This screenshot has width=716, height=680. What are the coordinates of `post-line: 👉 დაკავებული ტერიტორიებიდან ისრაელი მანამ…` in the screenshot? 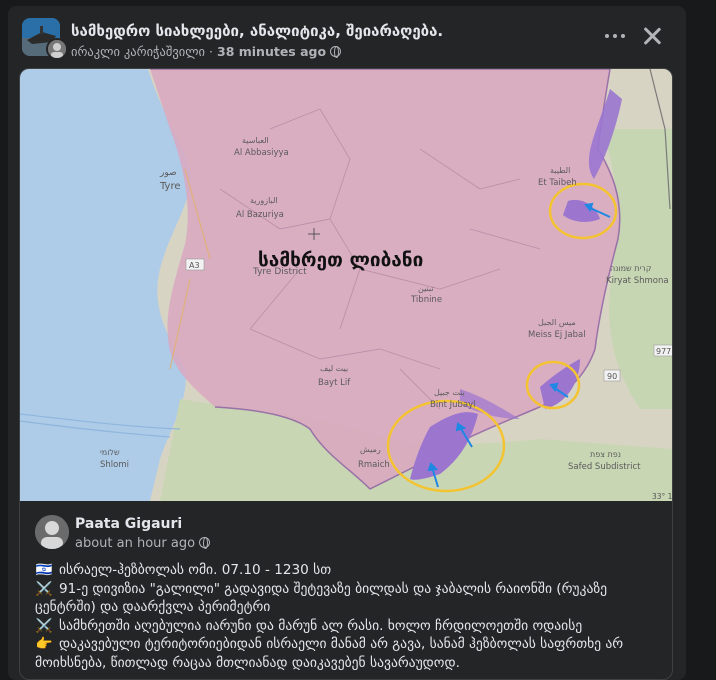 It's located at (329, 653).